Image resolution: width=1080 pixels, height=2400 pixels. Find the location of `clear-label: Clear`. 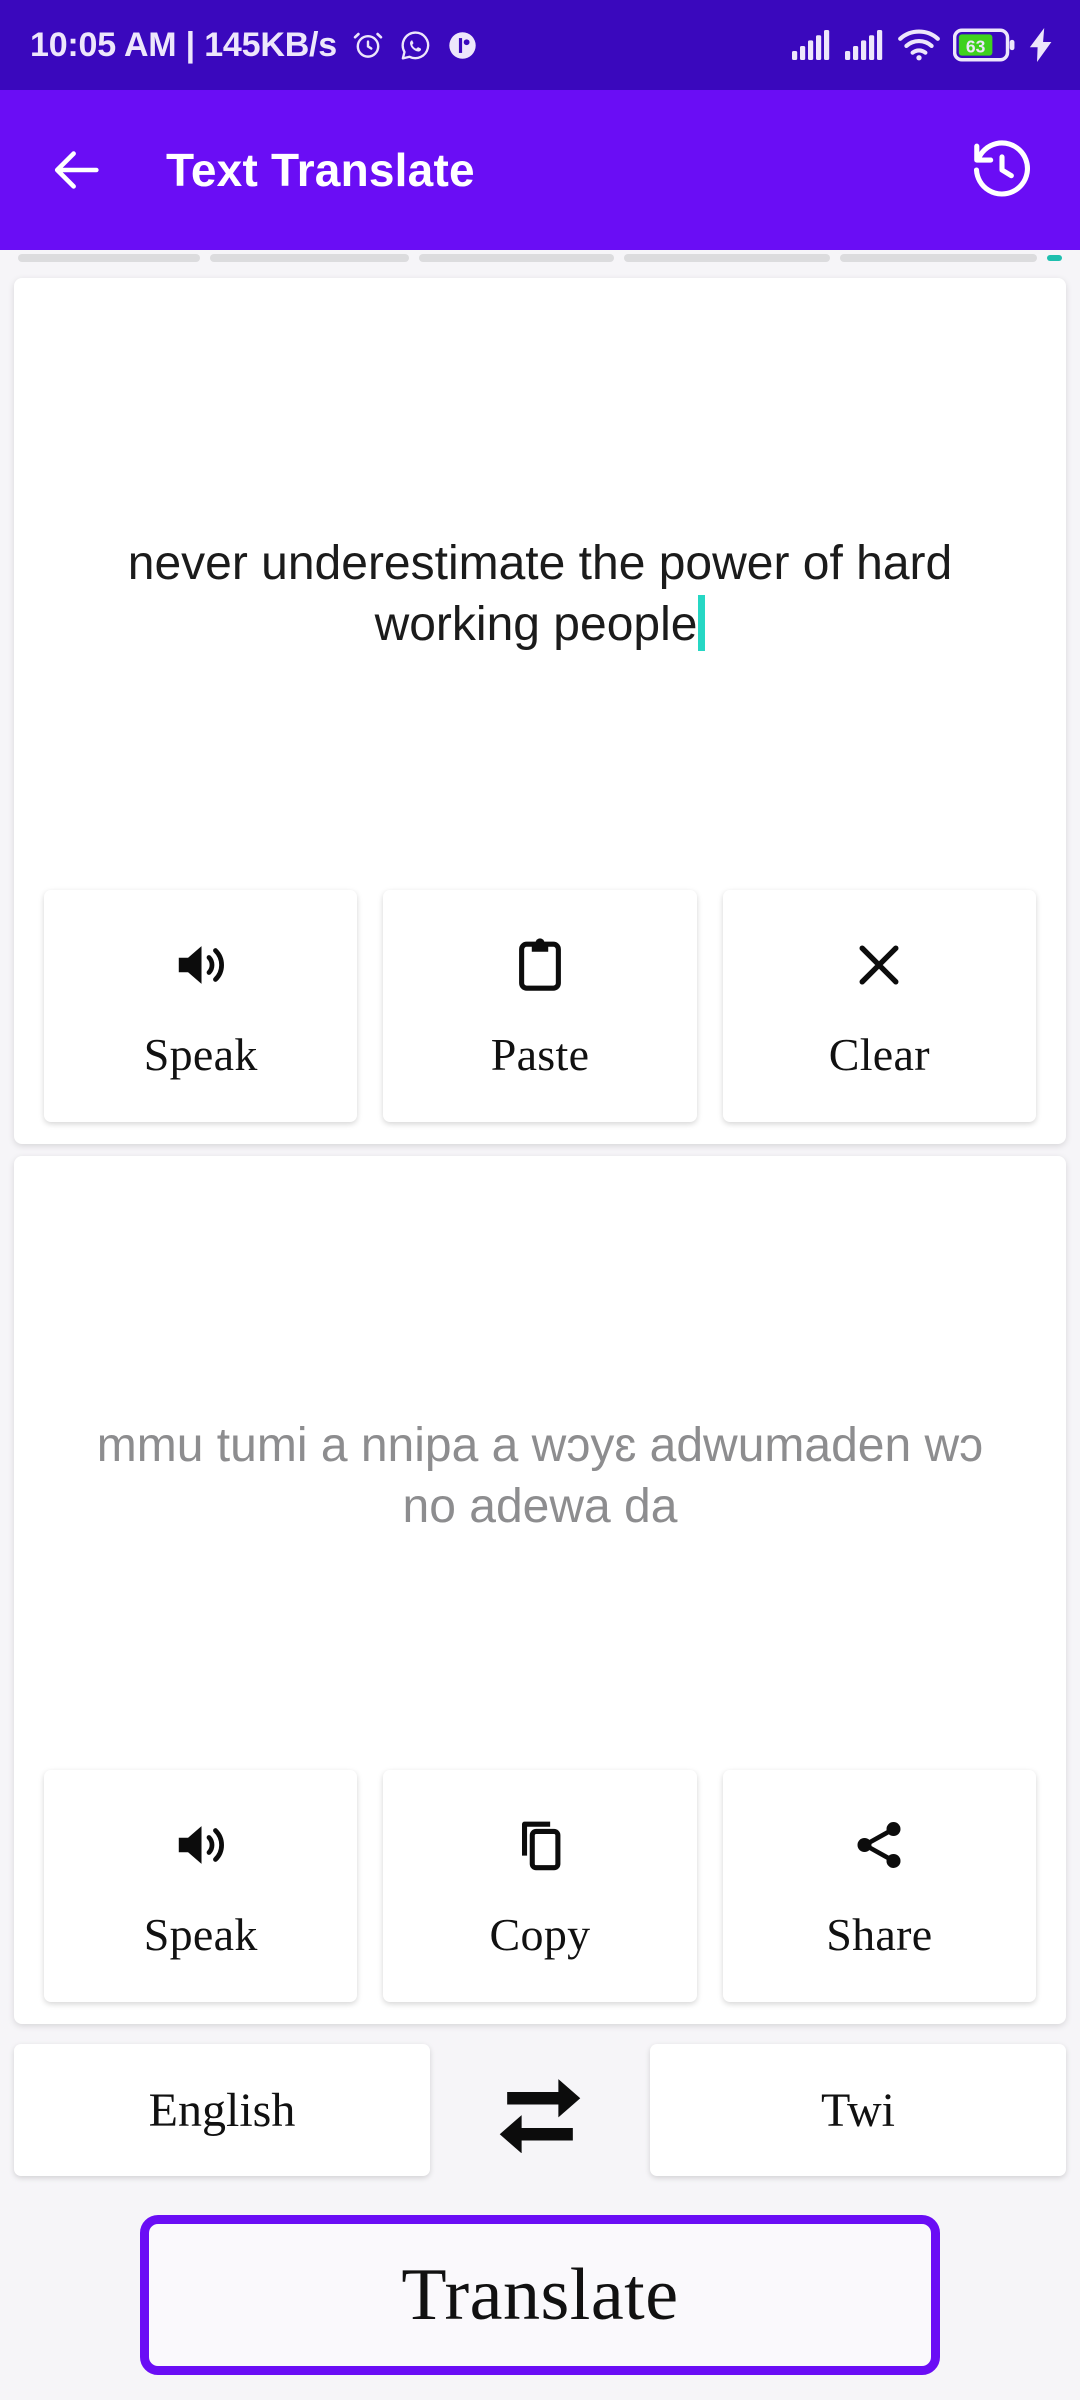

clear-label: Clear is located at coordinates (879, 1054).